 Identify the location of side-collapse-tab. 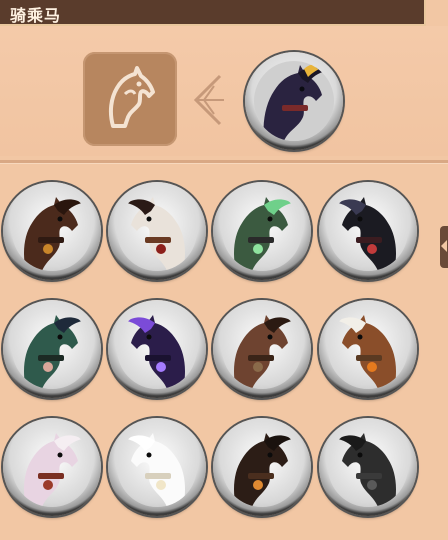
(444, 247).